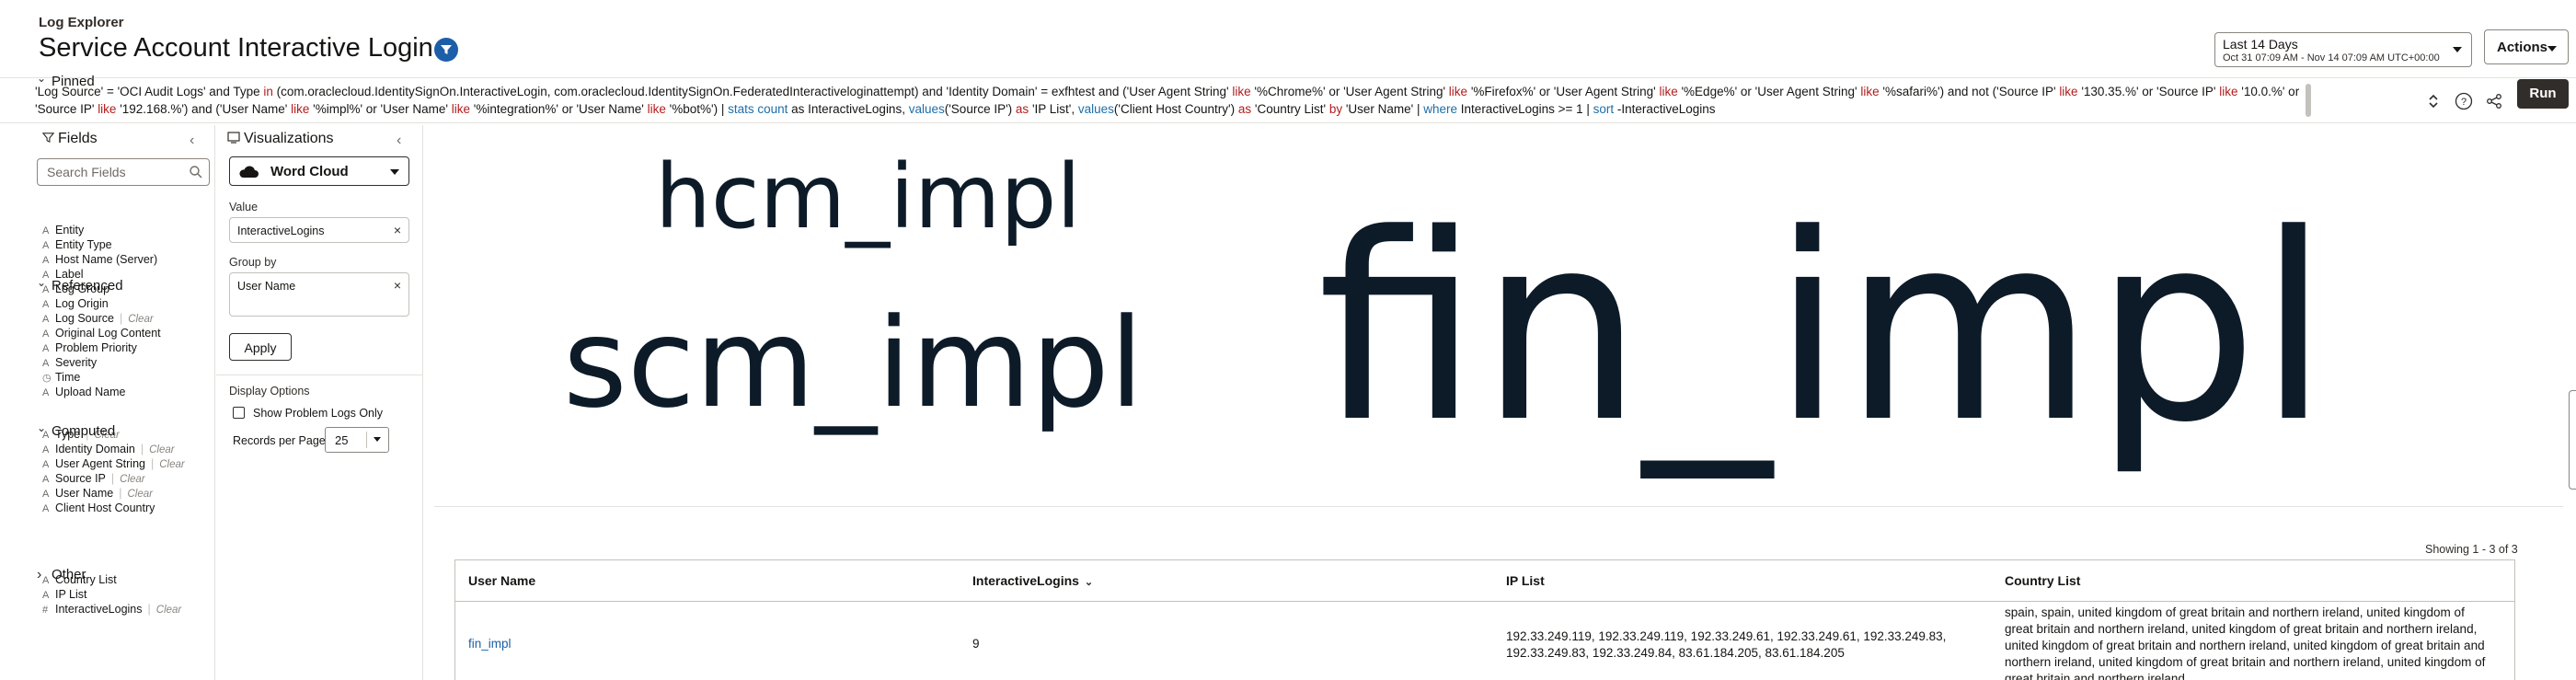  Describe the element at coordinates (2457, 49) in the screenshot. I see `chevron-down-icon` at that location.